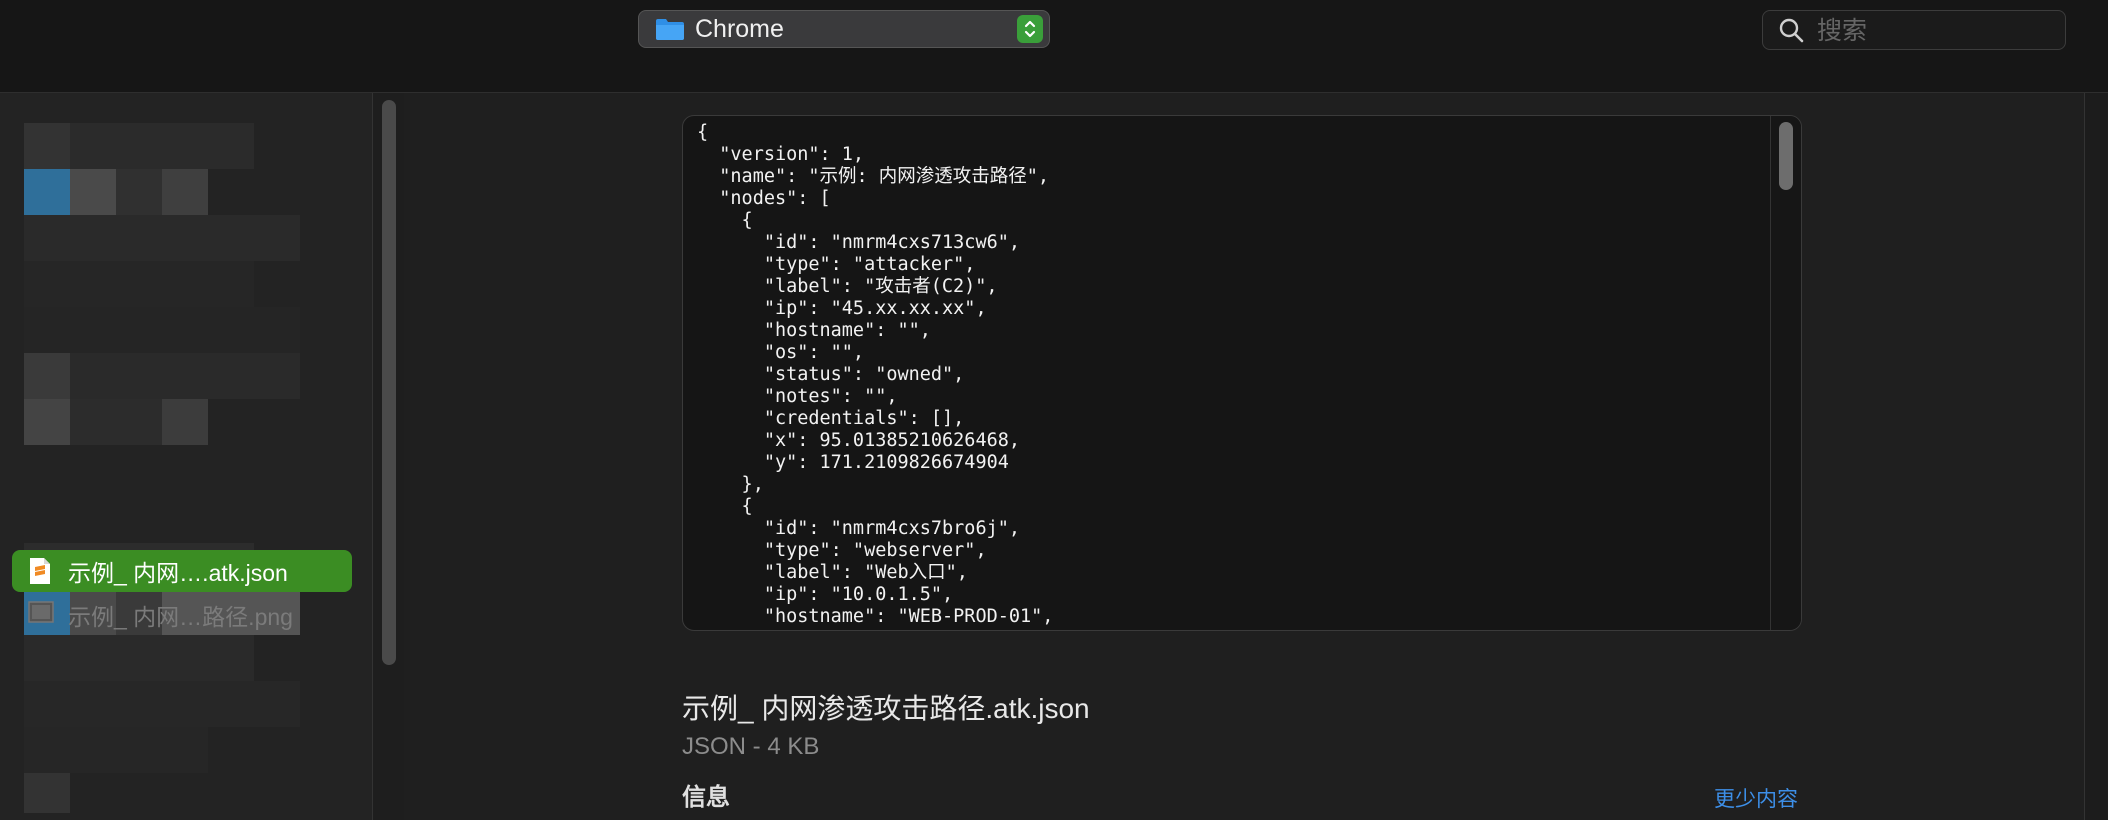  I want to click on file-row-label: 示例_ 内网….atk.json, so click(178, 573).